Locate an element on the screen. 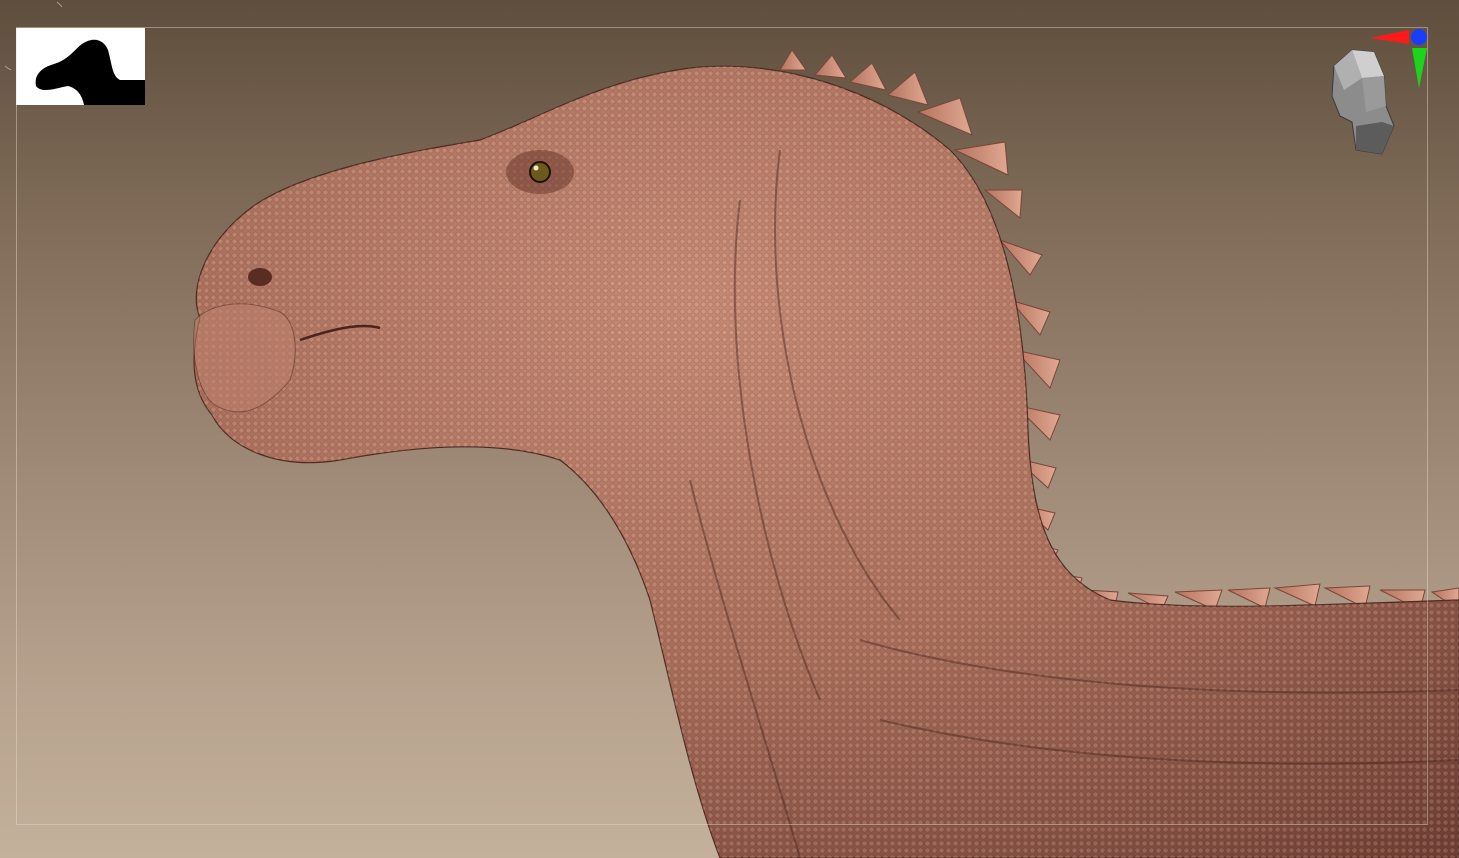  nostril is located at coordinates (260, 277).